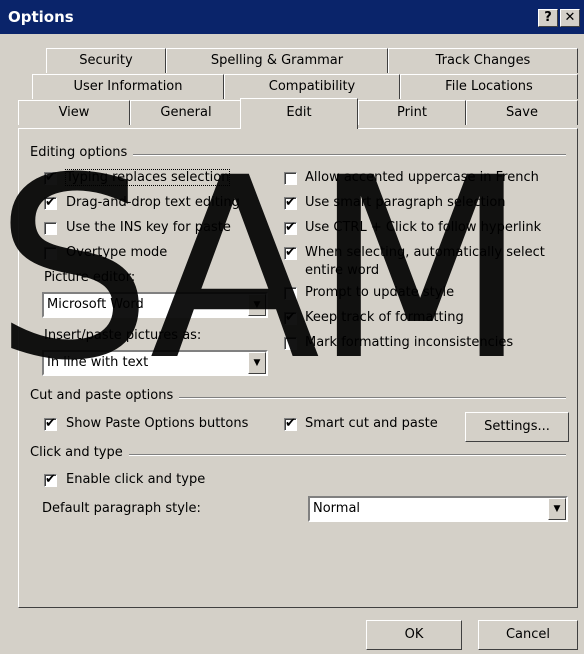 The width and height of the screenshot is (584, 654). Describe the element at coordinates (409, 342) in the screenshot. I see `mark-inconsistencies-label: Mark formatting inconsistencies` at that location.